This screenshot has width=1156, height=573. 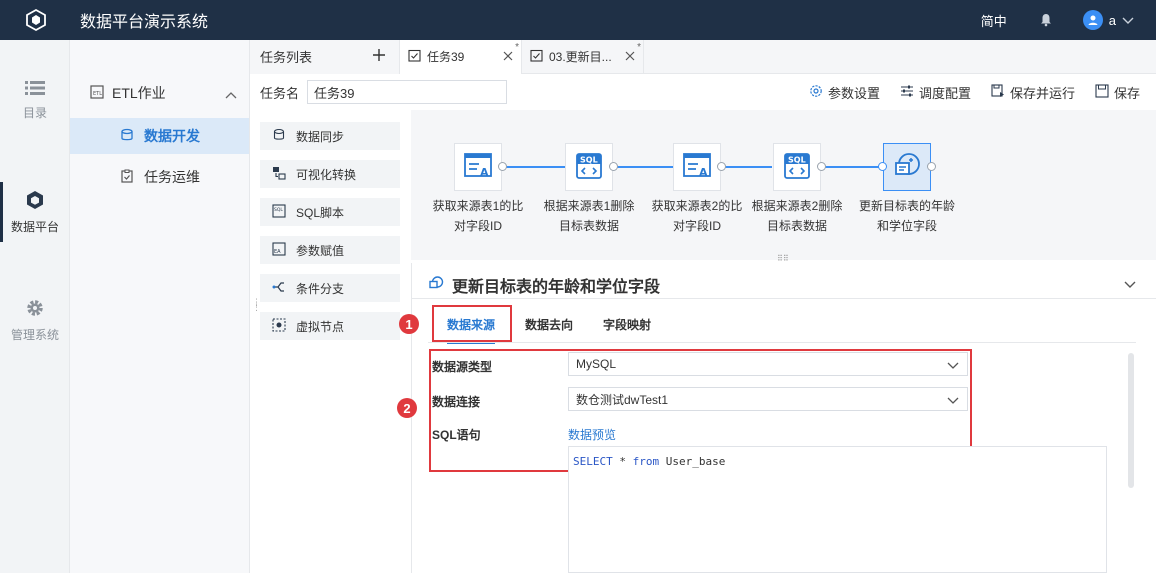 What do you see at coordinates (325, 56) in the screenshot?
I see `task-list-tab: 任务列表` at bounding box center [325, 56].